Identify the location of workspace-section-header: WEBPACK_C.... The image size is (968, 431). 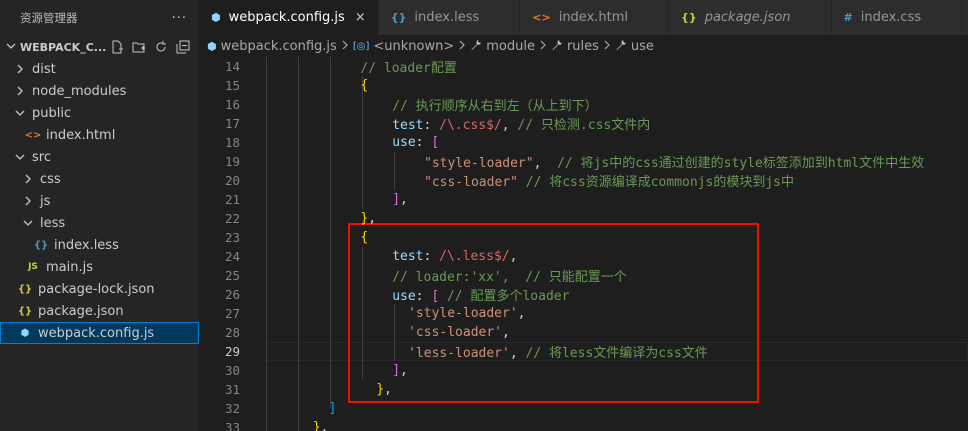
(99, 47).